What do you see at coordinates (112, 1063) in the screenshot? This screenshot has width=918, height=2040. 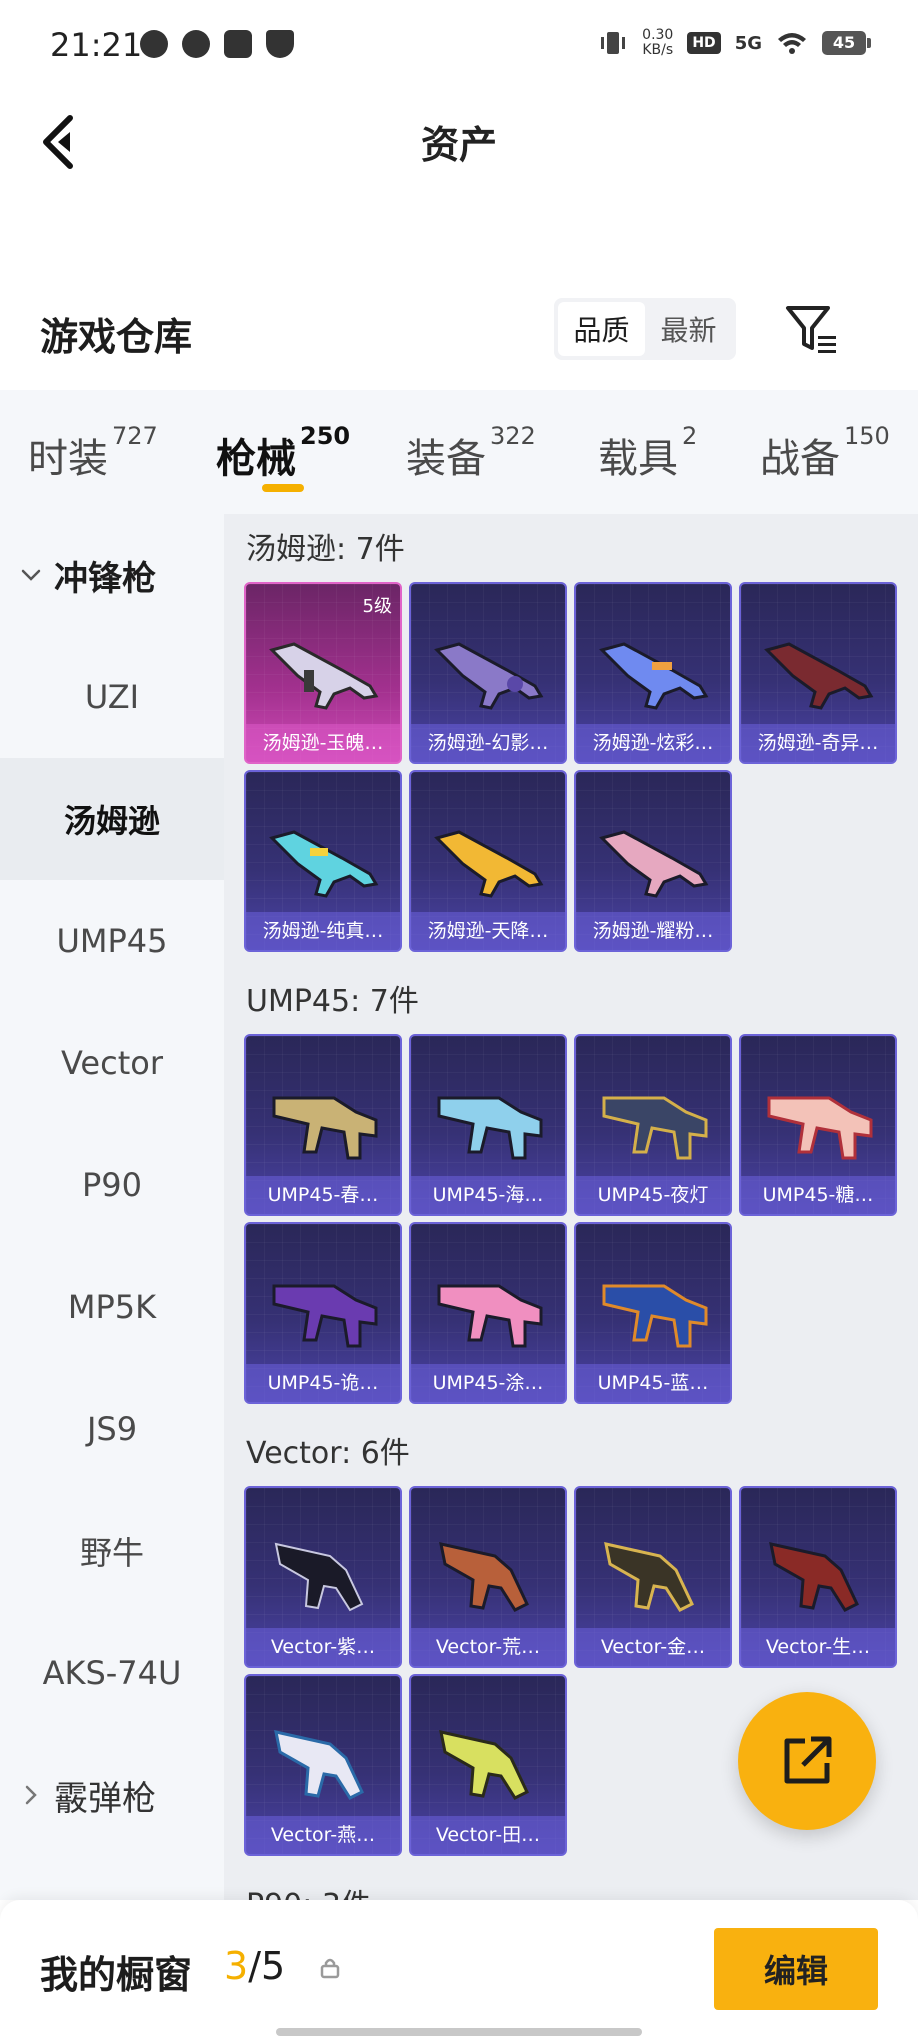 I see `sidebar-item-vector: Vector` at bounding box center [112, 1063].